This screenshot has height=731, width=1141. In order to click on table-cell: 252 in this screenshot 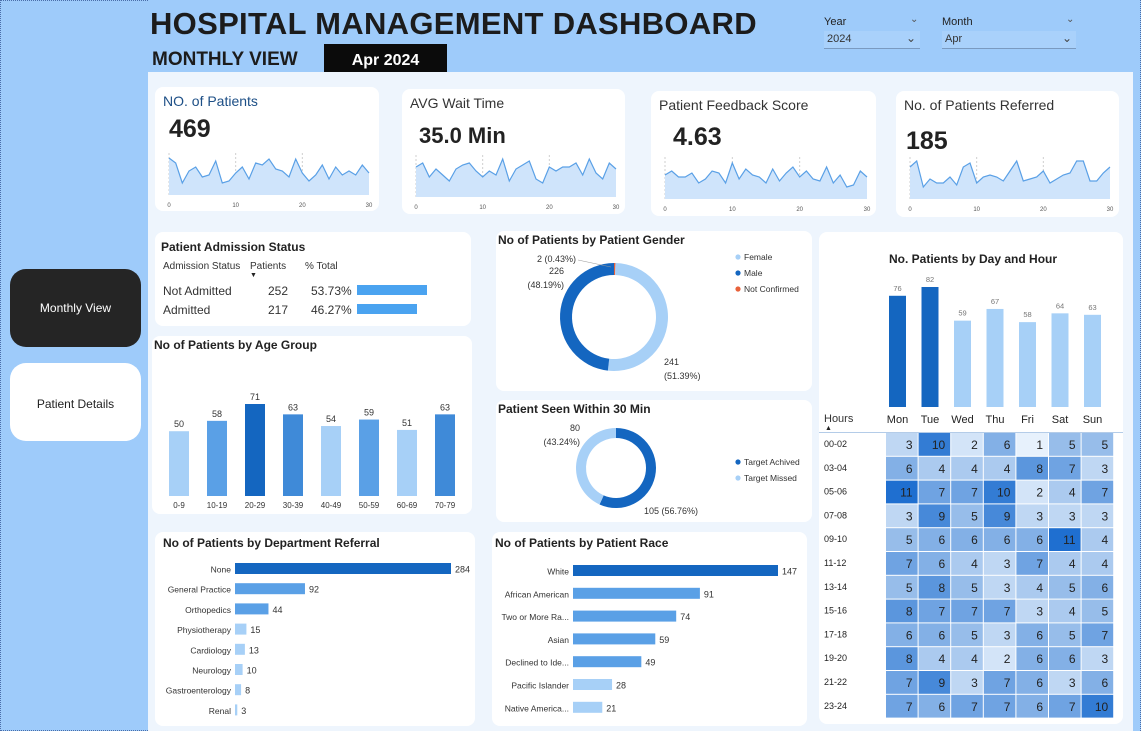, I will do `click(278, 291)`.